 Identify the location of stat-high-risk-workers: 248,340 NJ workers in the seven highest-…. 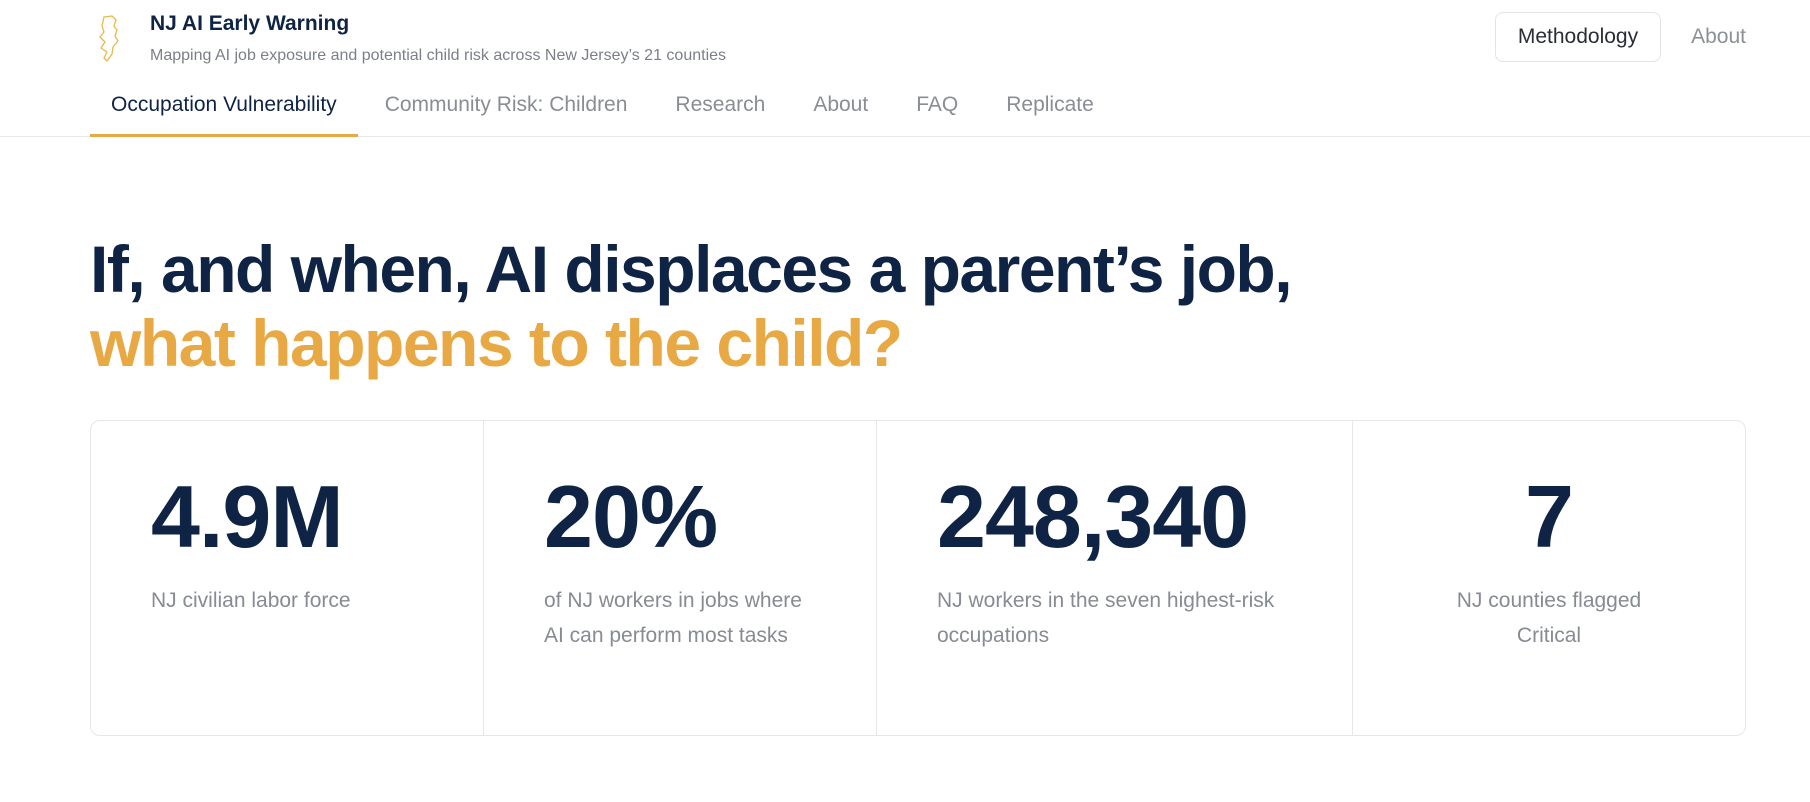
(1115, 578).